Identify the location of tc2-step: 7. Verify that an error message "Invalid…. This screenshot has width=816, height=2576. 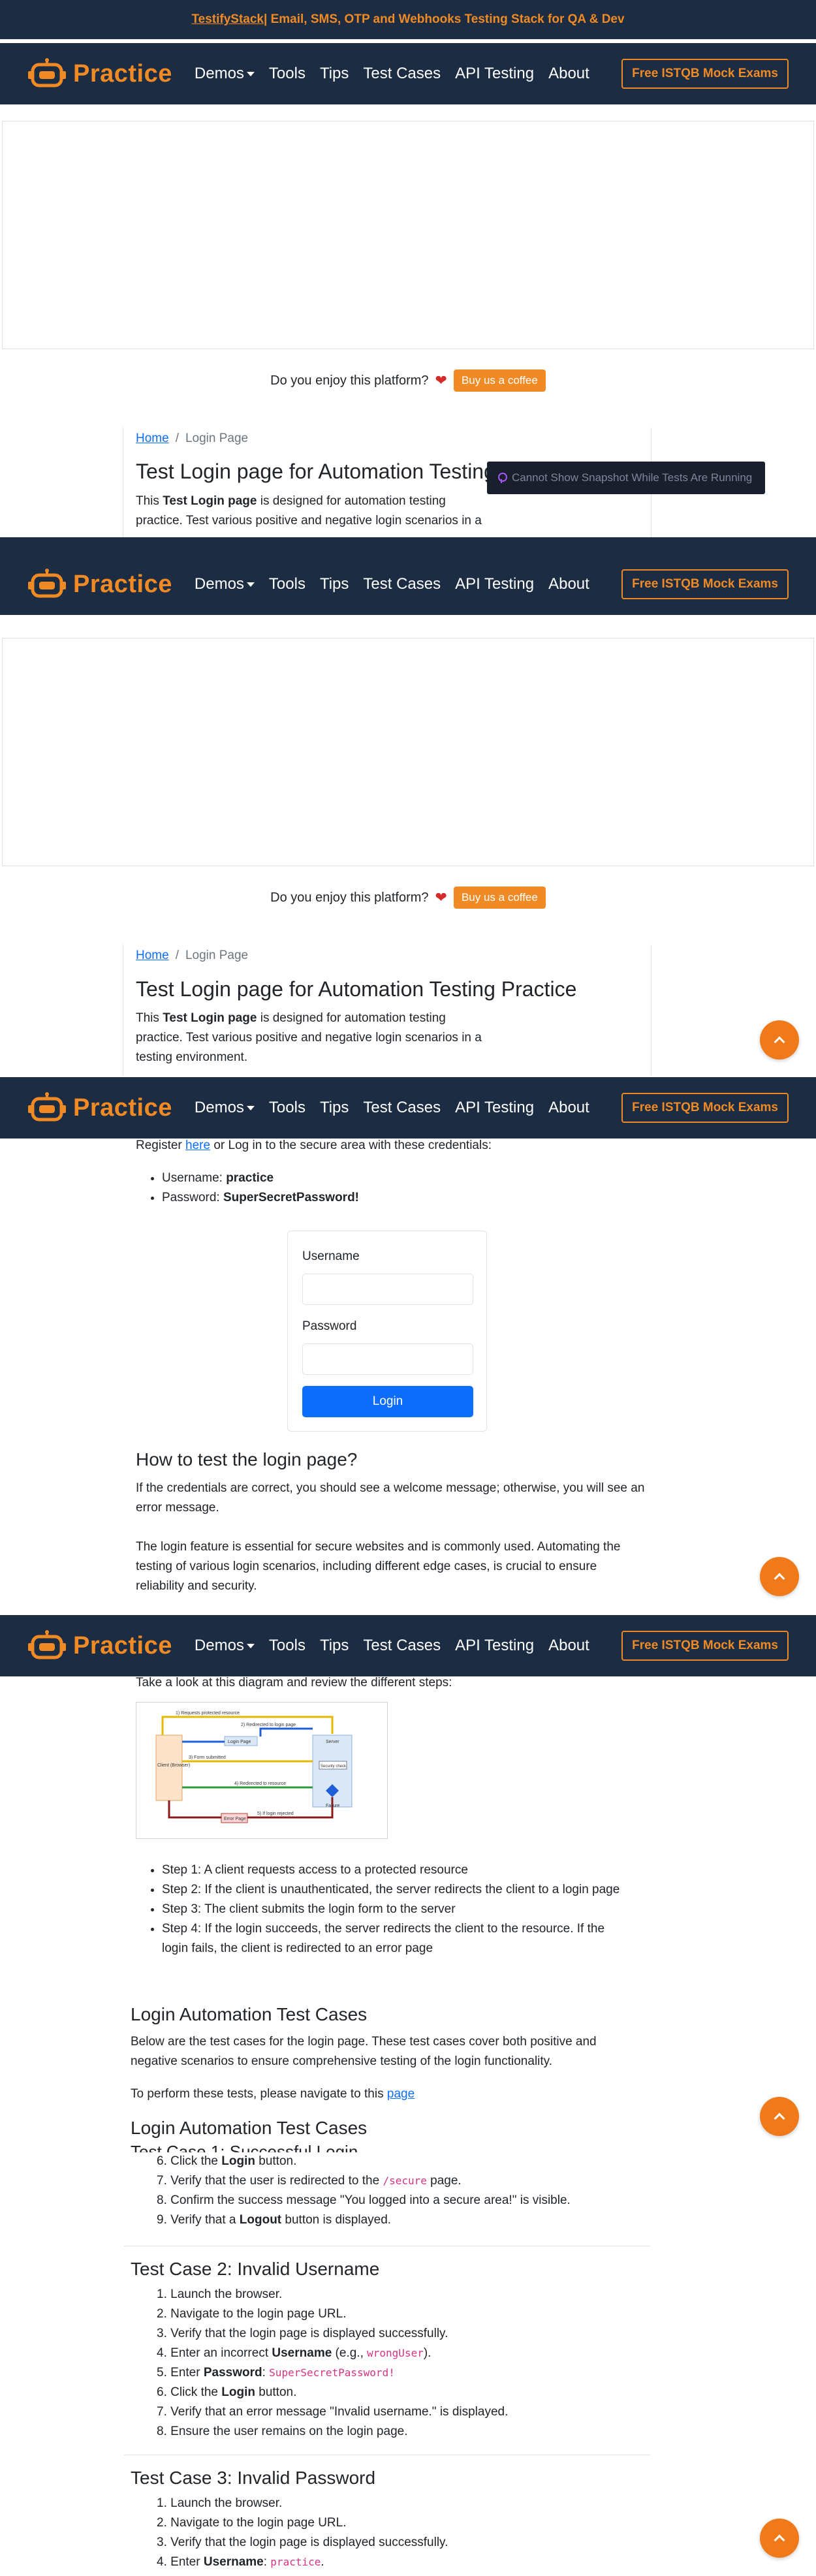
(333, 2412).